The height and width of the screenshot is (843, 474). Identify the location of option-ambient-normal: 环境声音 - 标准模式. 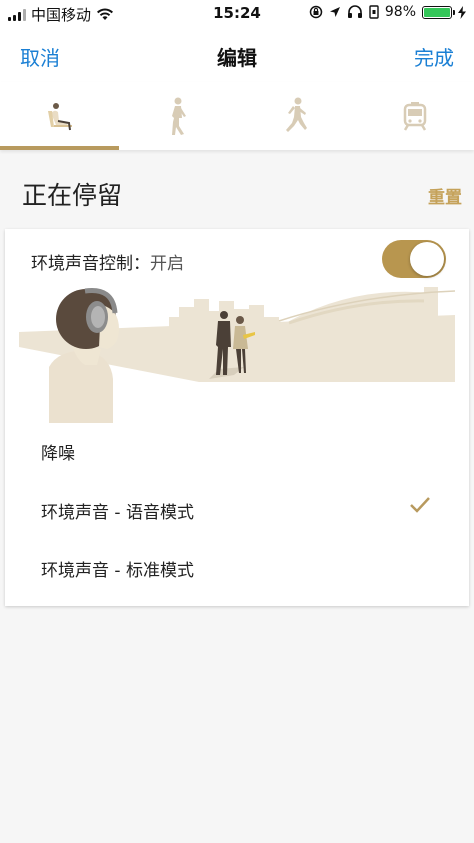
(246, 566).